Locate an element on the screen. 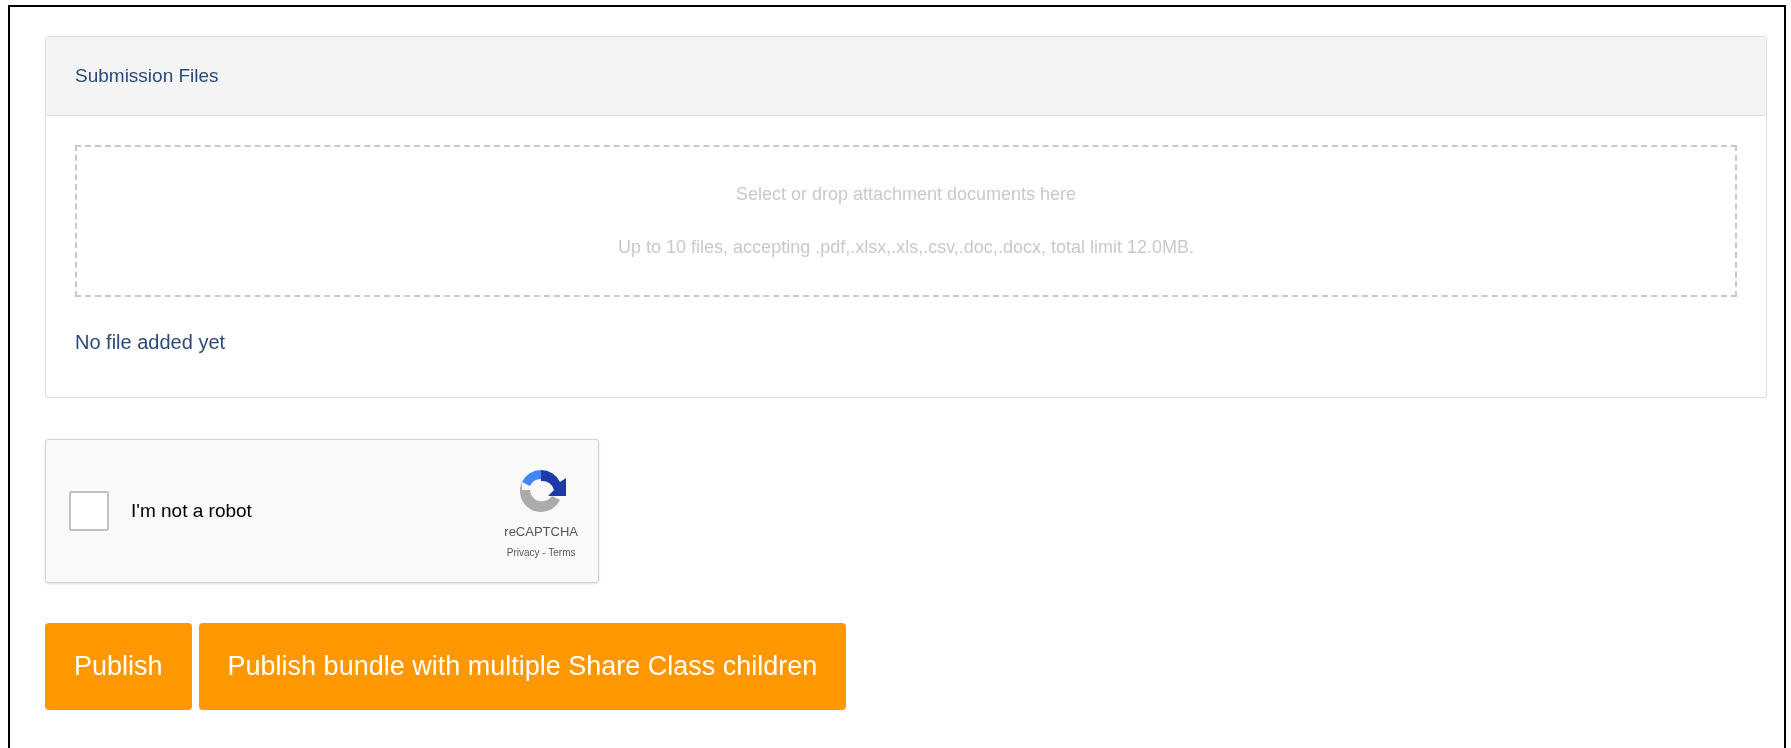  publish-button: Publish is located at coordinates (118, 666).